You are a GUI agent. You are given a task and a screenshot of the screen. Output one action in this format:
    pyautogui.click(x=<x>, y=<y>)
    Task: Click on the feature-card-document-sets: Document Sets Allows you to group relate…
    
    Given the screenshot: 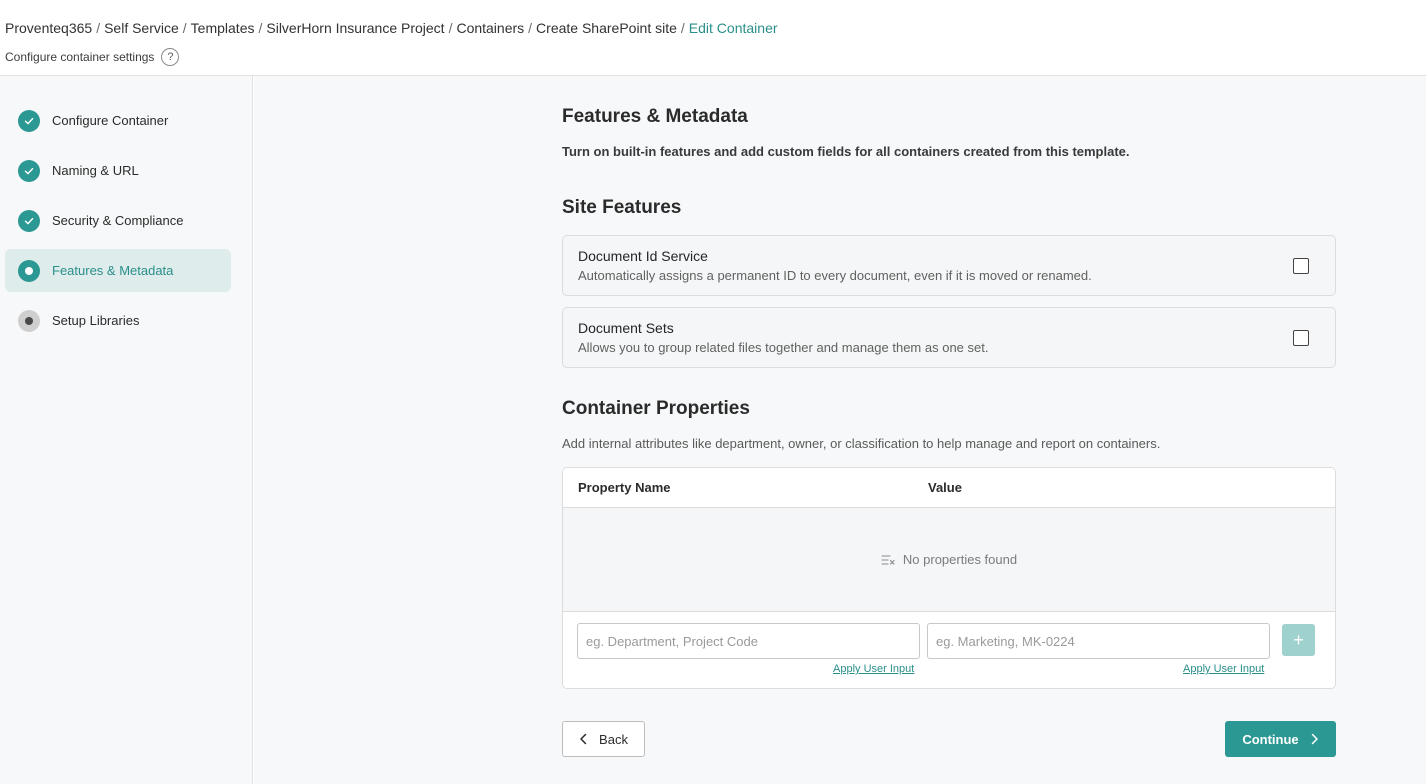 What is the action you would take?
    pyautogui.click(x=949, y=337)
    